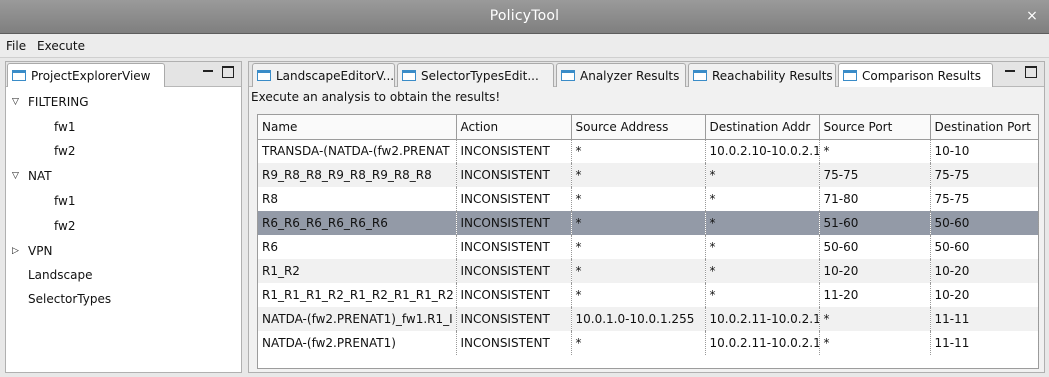  Describe the element at coordinates (16, 46) in the screenshot. I see `menu-file: File` at that location.